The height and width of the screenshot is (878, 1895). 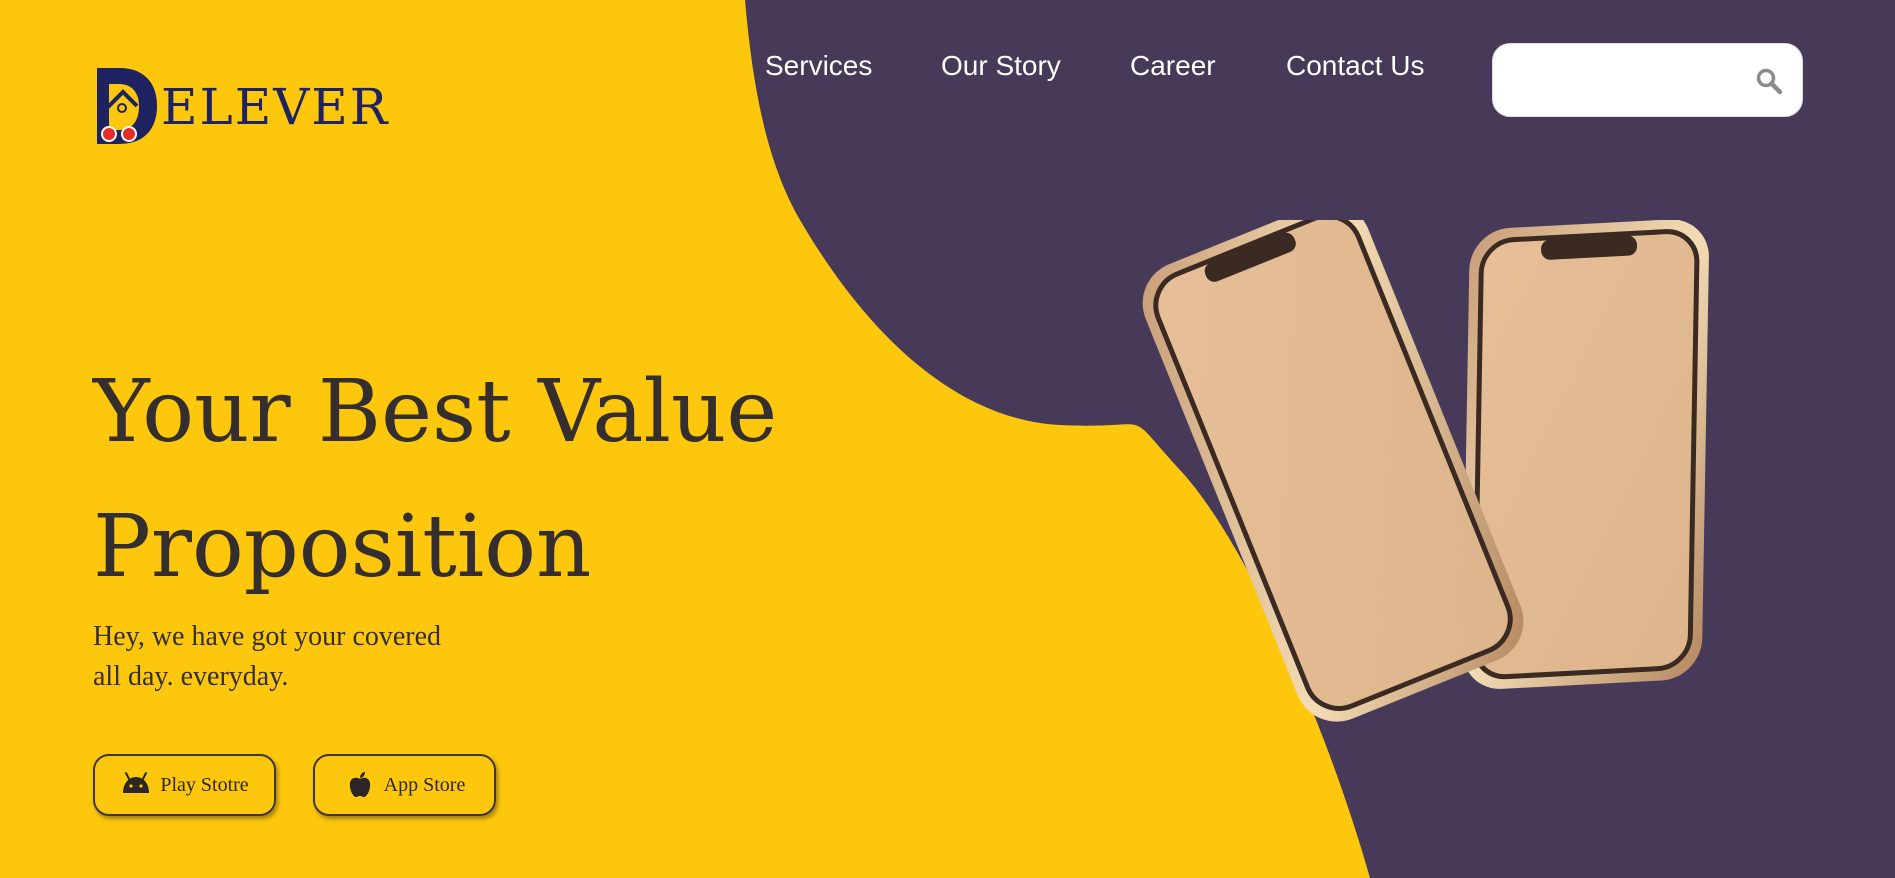 I want to click on logo-mark-icon, so click(x=127, y=106).